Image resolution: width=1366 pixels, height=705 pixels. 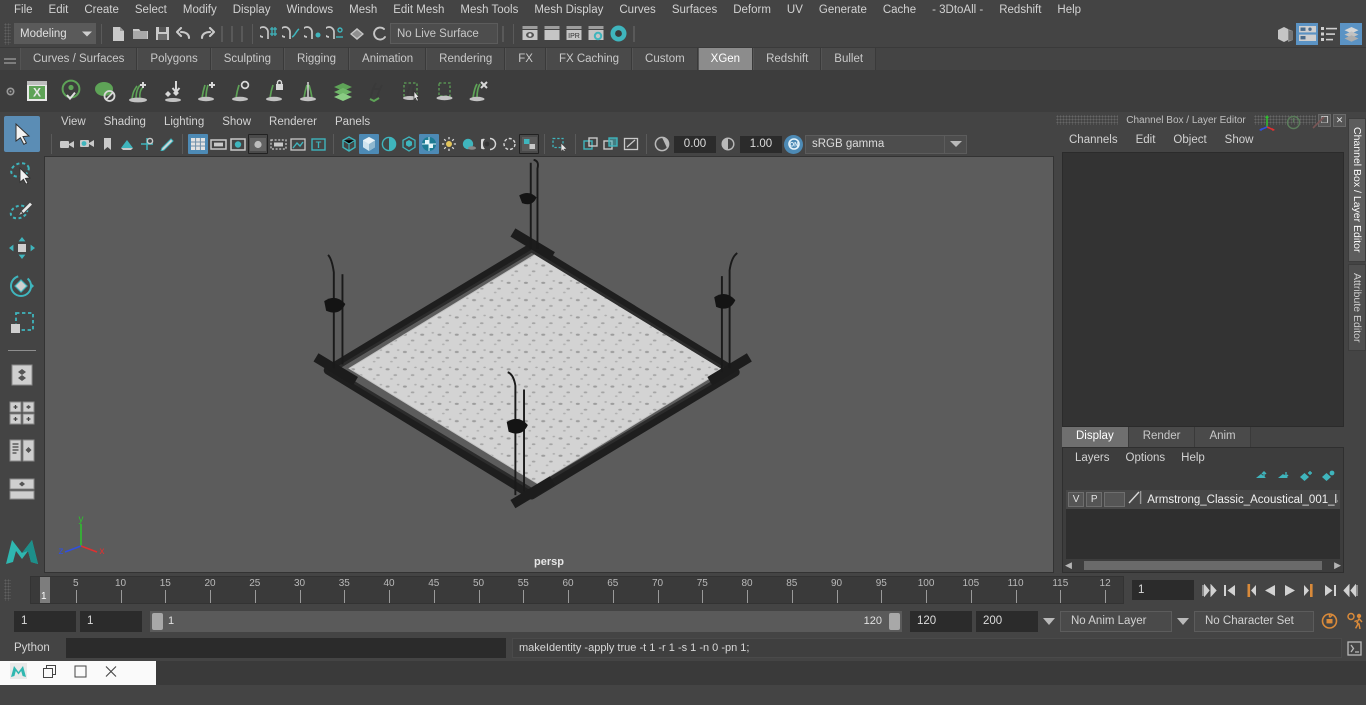 I want to click on color-management-icon: ON, so click(x=793, y=144).